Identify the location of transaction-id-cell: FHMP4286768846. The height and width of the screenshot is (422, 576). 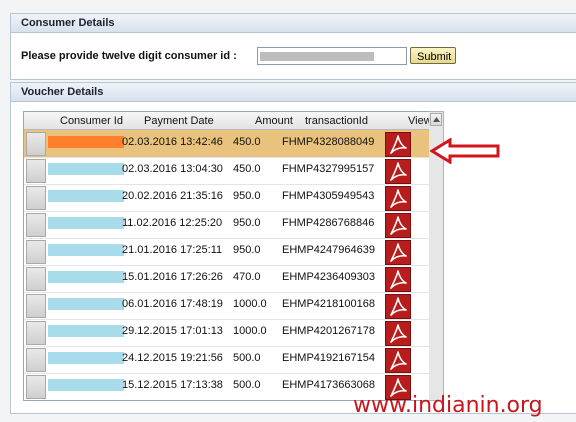
(328, 223).